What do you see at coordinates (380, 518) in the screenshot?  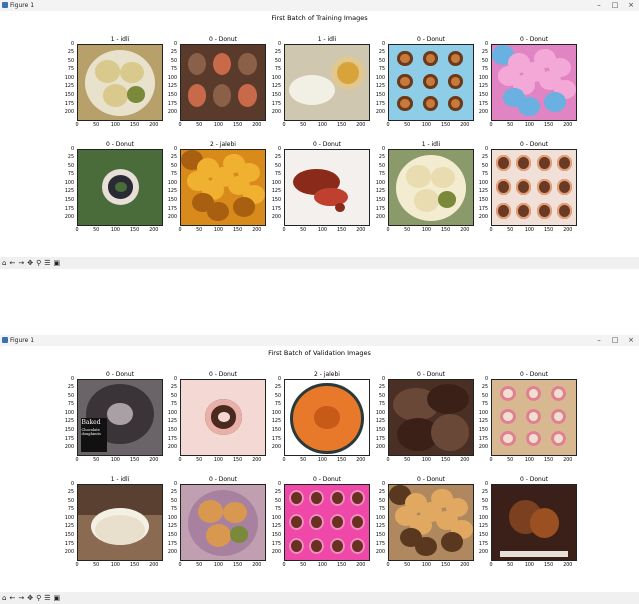 I see `y-tick-label: 100` at bounding box center [380, 518].